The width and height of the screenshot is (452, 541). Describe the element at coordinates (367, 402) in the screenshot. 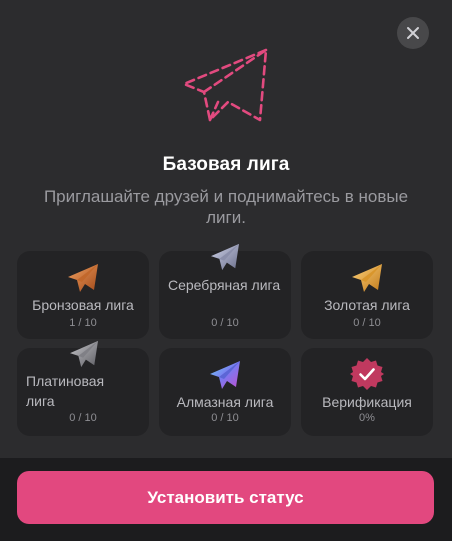

I see `league-name: Верификация` at that location.